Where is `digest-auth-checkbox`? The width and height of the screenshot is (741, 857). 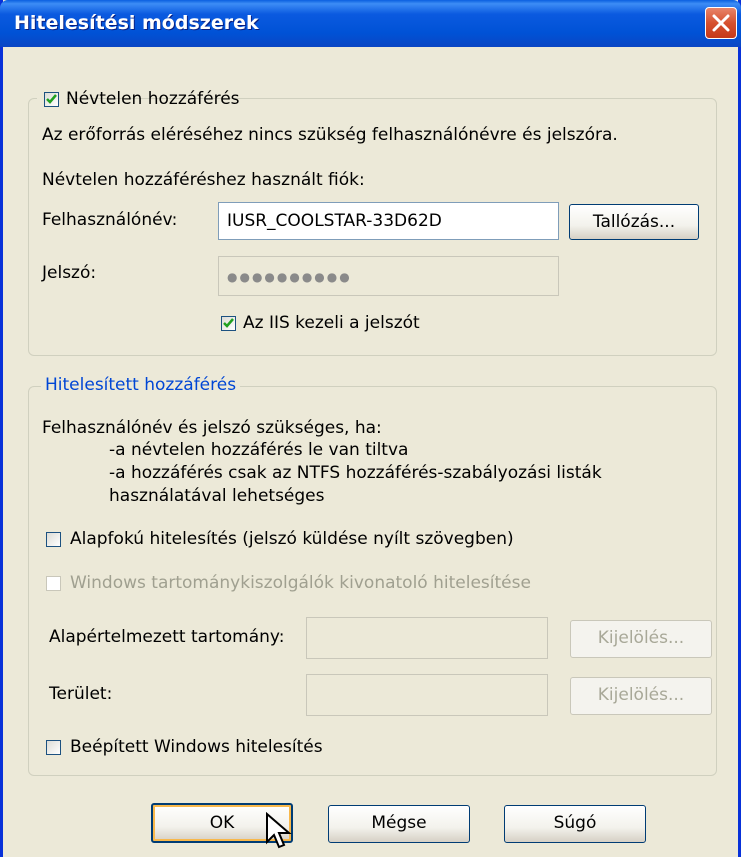
digest-auth-checkbox is located at coordinates (53, 583).